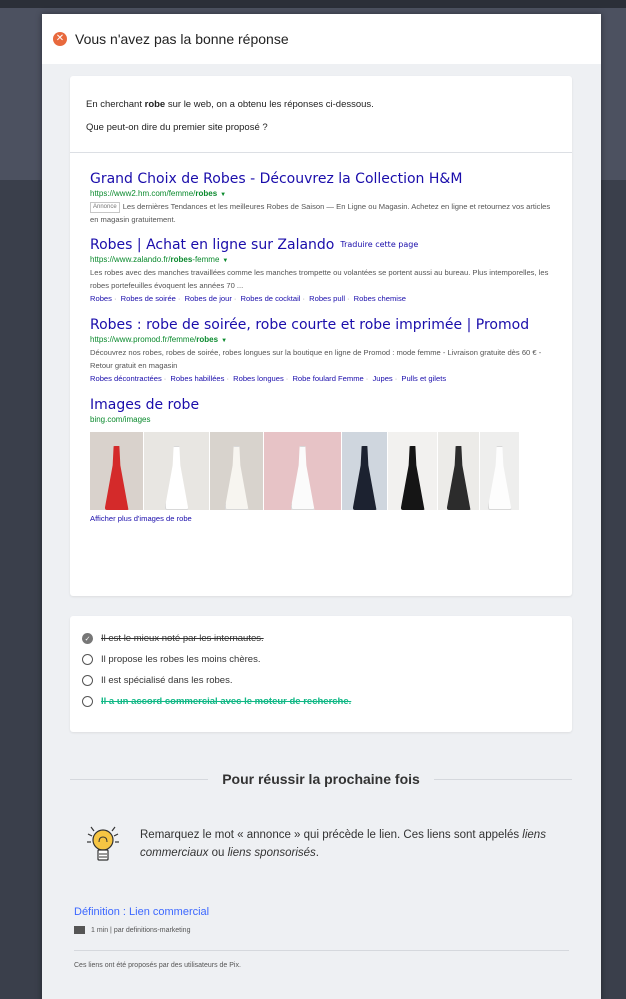 The width and height of the screenshot is (626, 999). What do you see at coordinates (182, 39) in the screenshot?
I see `modal-title: Vous n'avez pas la bonne réponse` at bounding box center [182, 39].